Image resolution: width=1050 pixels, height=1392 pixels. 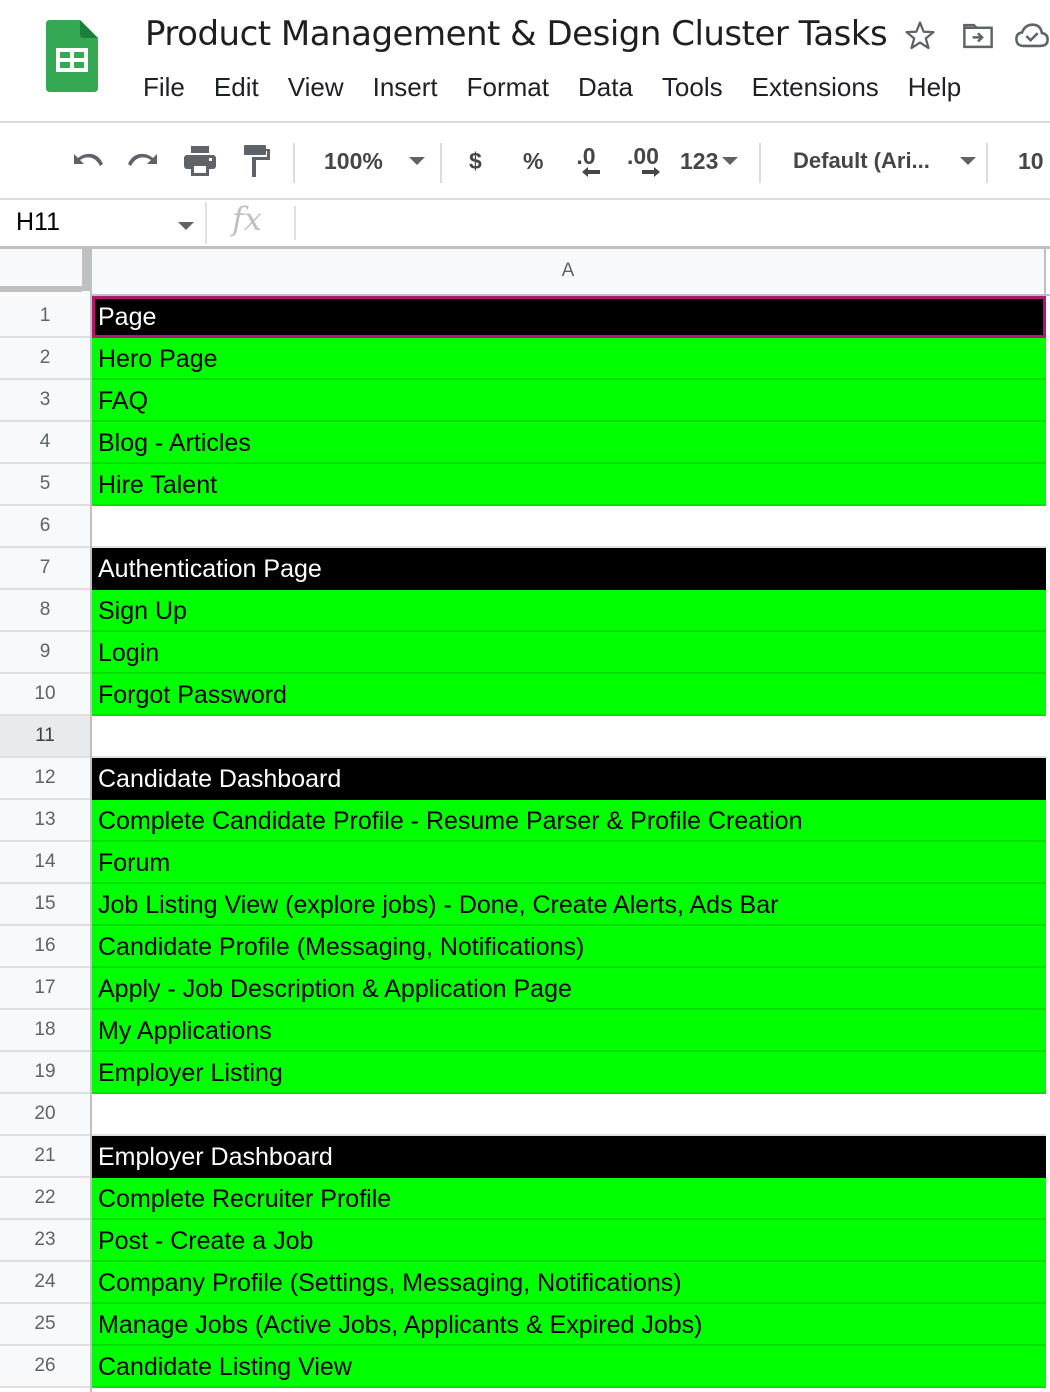 What do you see at coordinates (45, 779) in the screenshot?
I see `row-header: 12` at bounding box center [45, 779].